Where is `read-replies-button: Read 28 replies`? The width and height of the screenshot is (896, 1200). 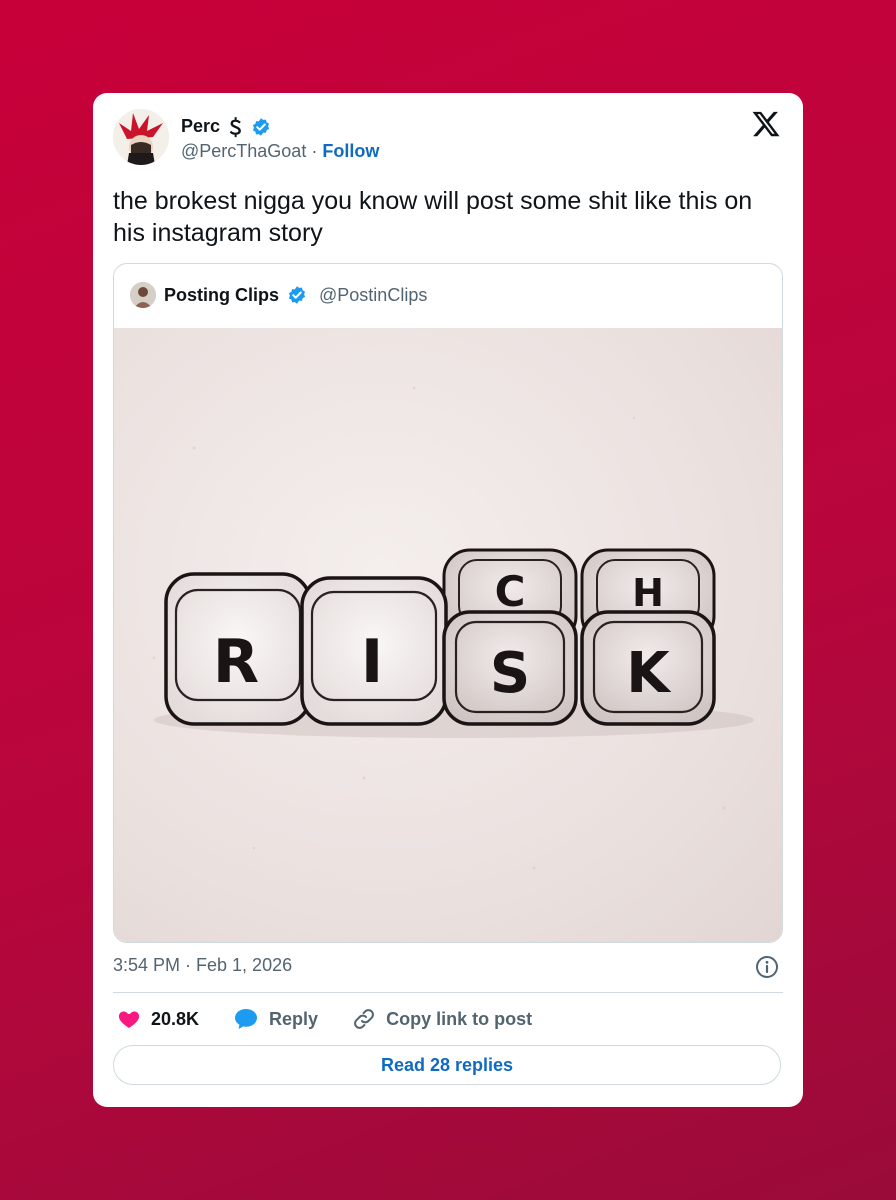 read-replies-button: Read 28 replies is located at coordinates (447, 1065).